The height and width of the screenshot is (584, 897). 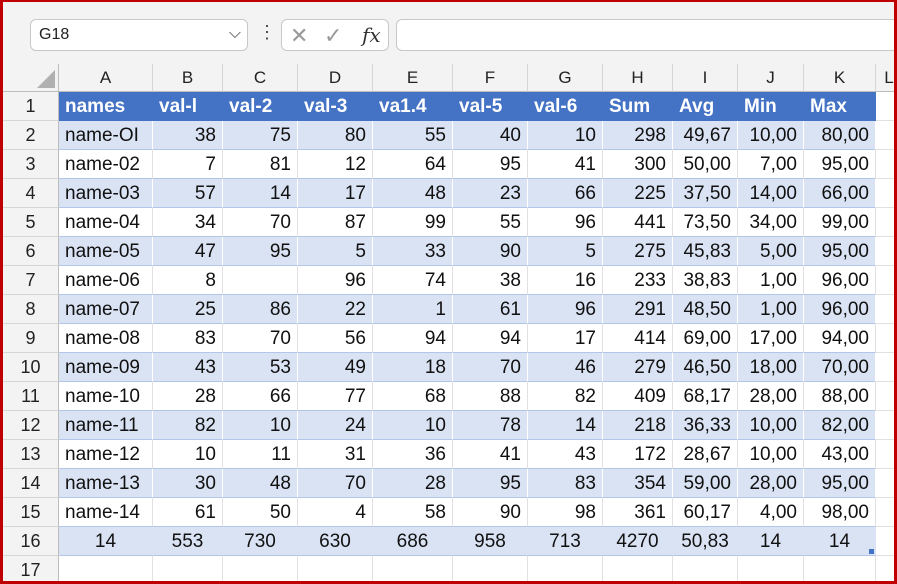 I want to click on cell-f6: 90, so click(x=490, y=251).